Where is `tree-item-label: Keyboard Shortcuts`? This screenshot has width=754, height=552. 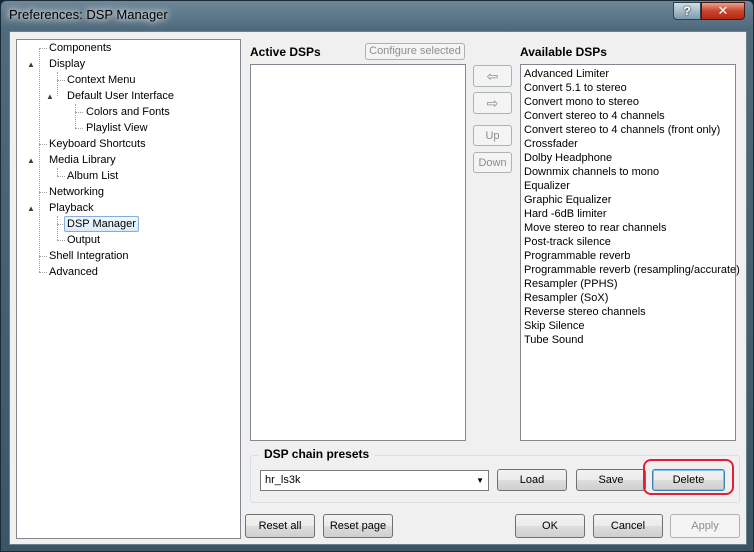 tree-item-label: Keyboard Shortcuts is located at coordinates (97, 144).